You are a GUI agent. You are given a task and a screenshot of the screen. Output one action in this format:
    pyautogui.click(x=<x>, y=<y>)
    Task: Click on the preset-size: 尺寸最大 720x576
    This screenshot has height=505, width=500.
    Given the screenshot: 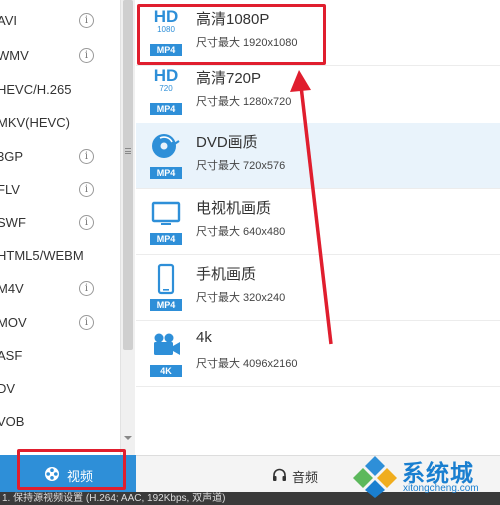 What is the action you would take?
    pyautogui.click(x=241, y=166)
    